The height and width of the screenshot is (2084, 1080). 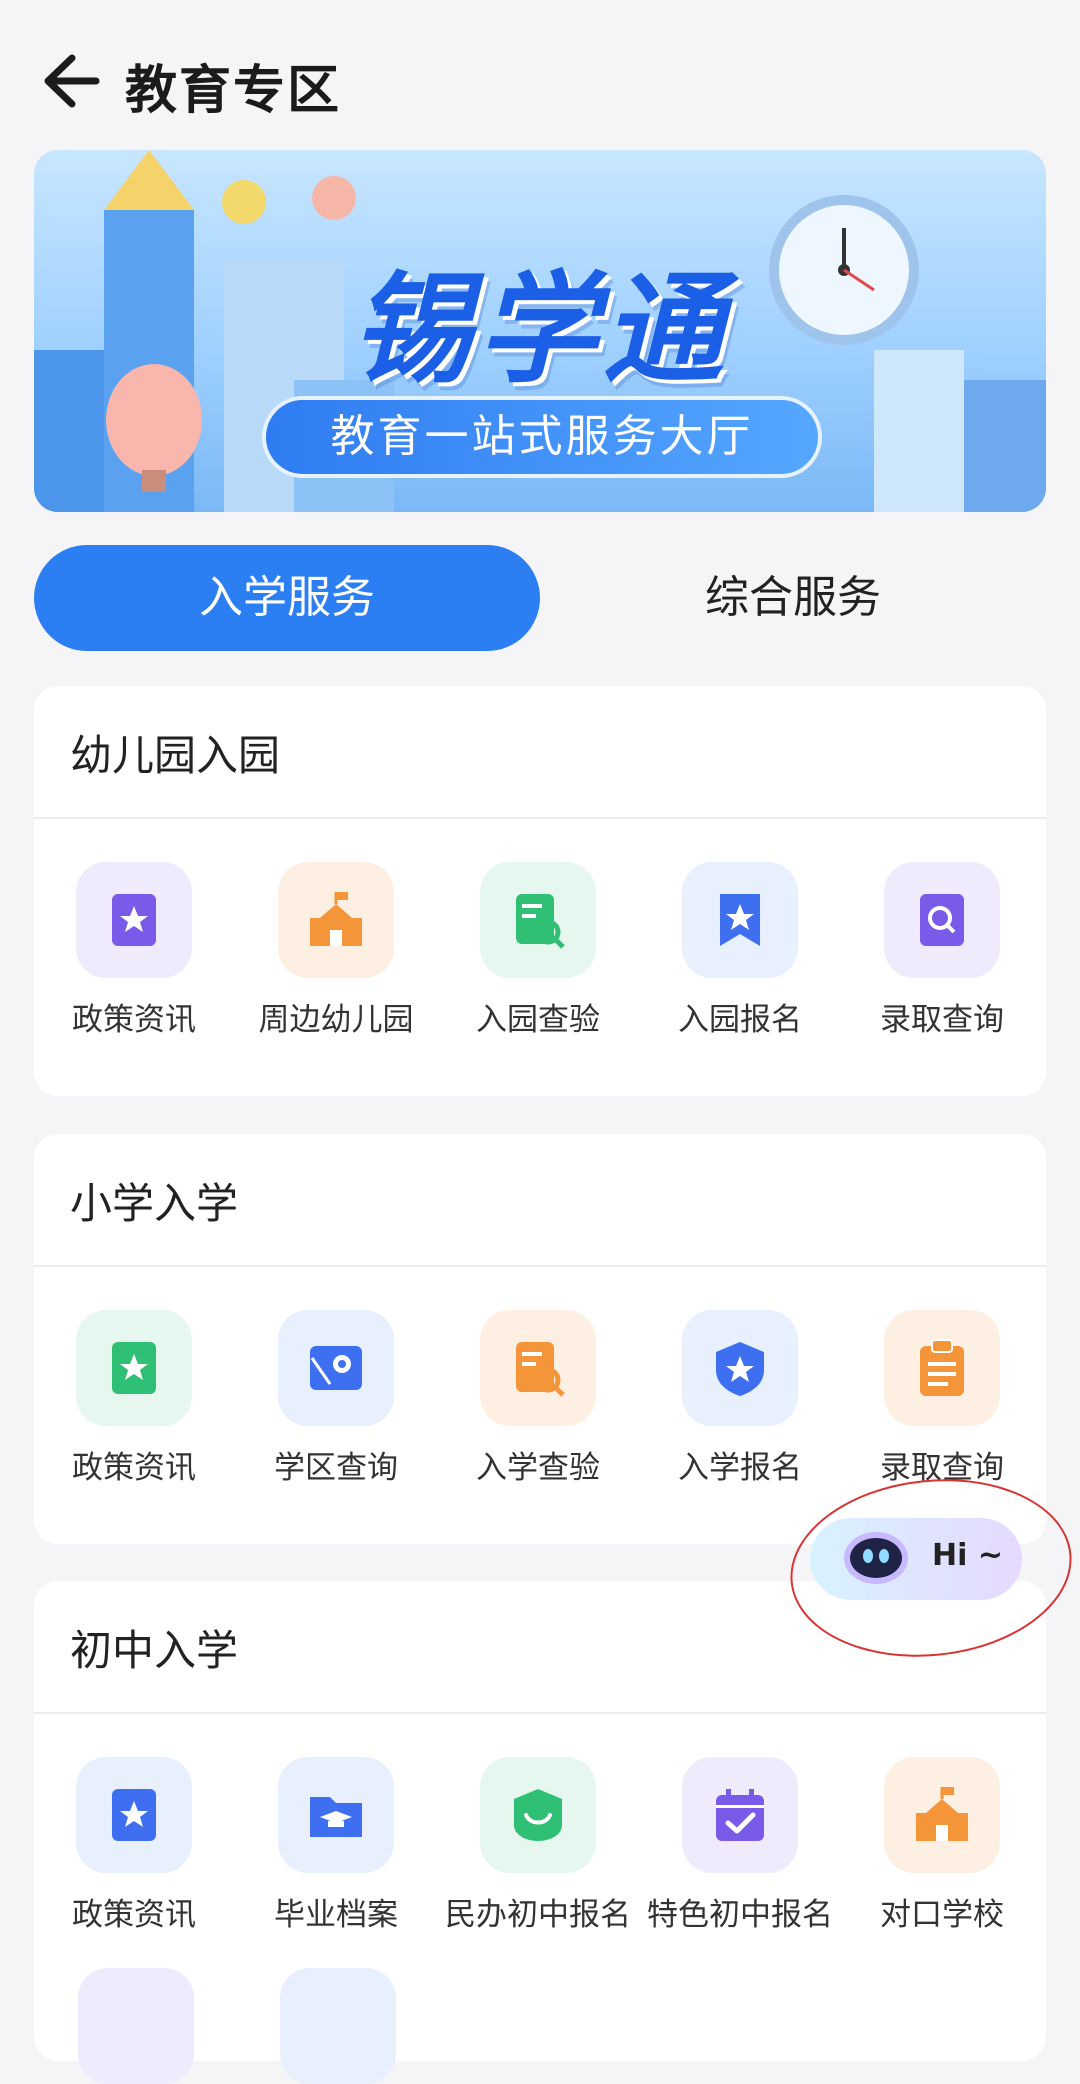 I want to click on service-enrollment-registration: 入园报名, so click(x=740, y=950).